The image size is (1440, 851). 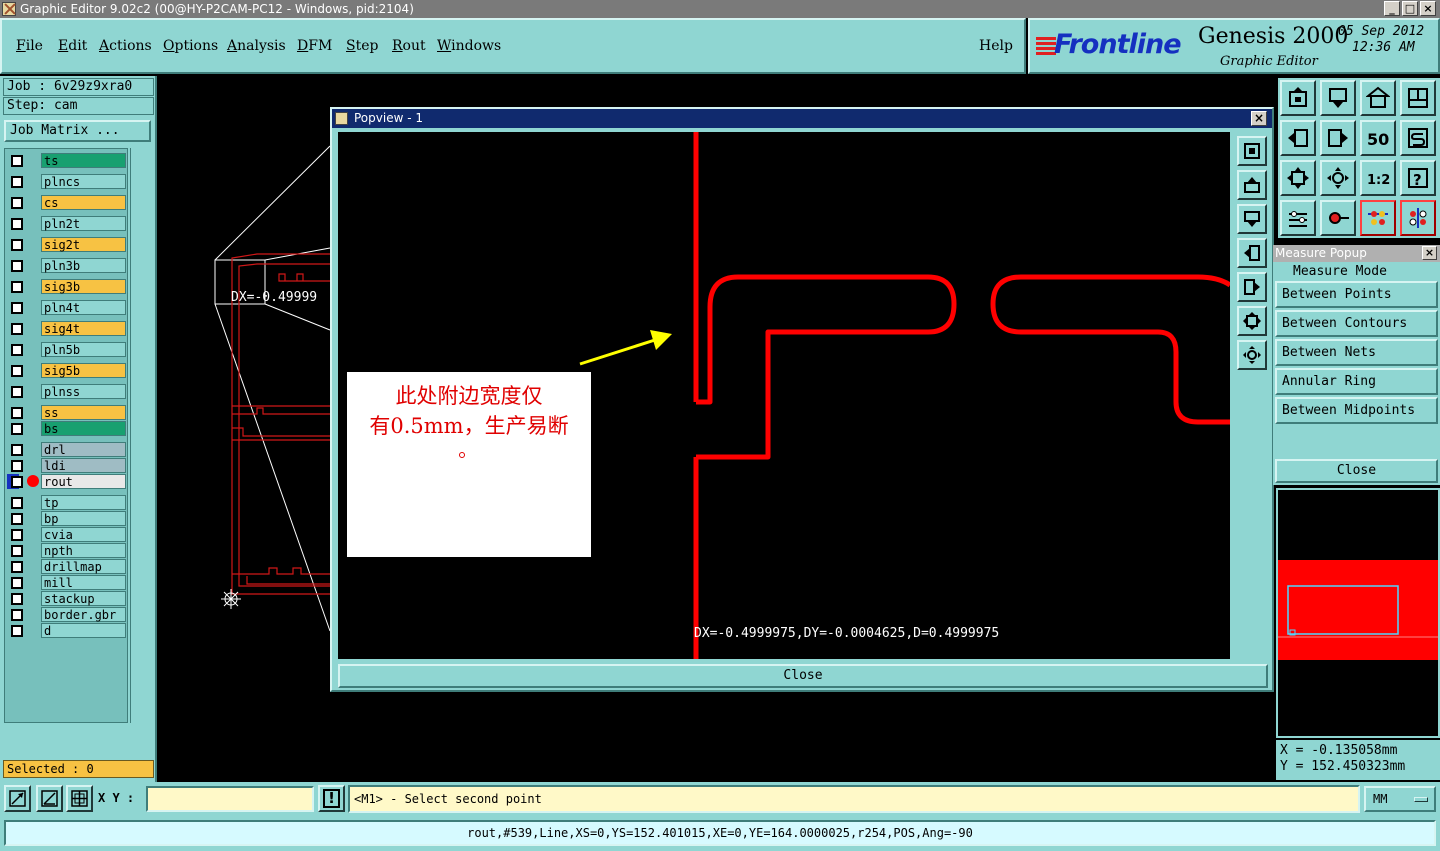 What do you see at coordinates (29, 46) in the screenshot?
I see `menu-file: File` at bounding box center [29, 46].